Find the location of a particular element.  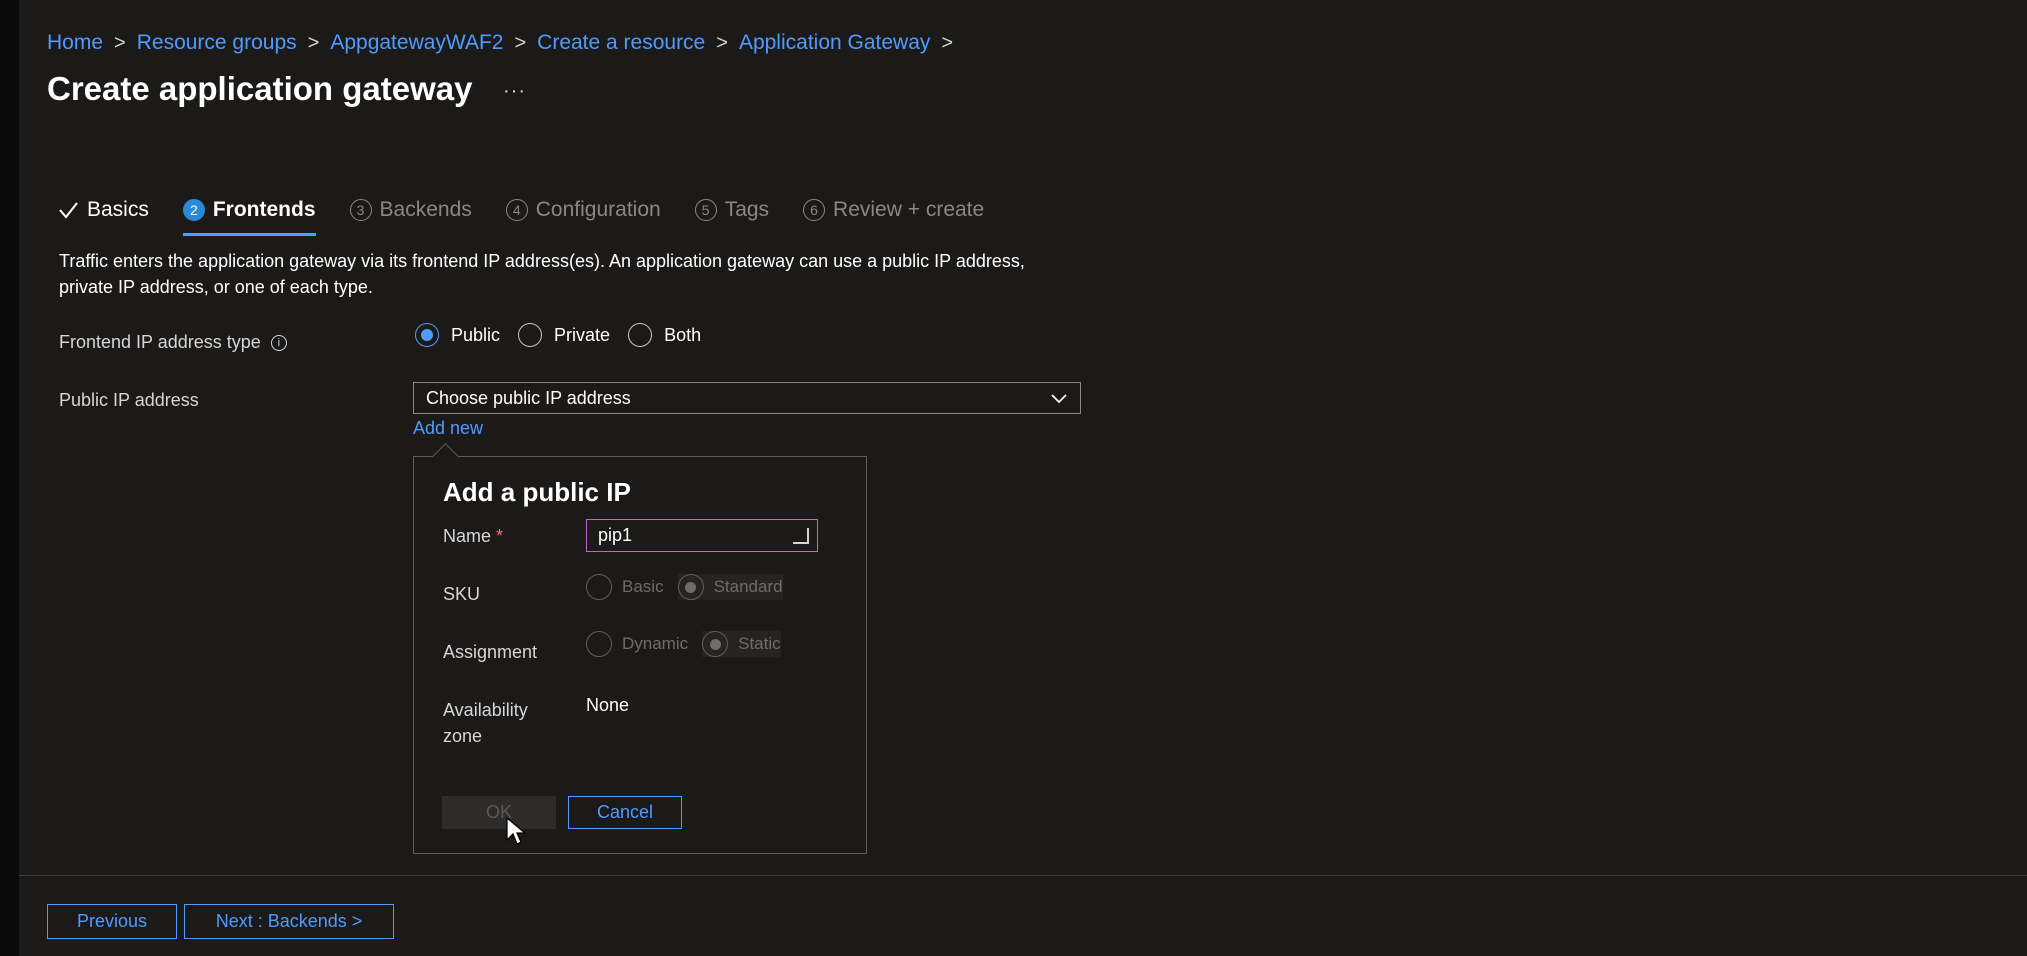

tab-configuration: 4 Configuration is located at coordinates (583, 210).